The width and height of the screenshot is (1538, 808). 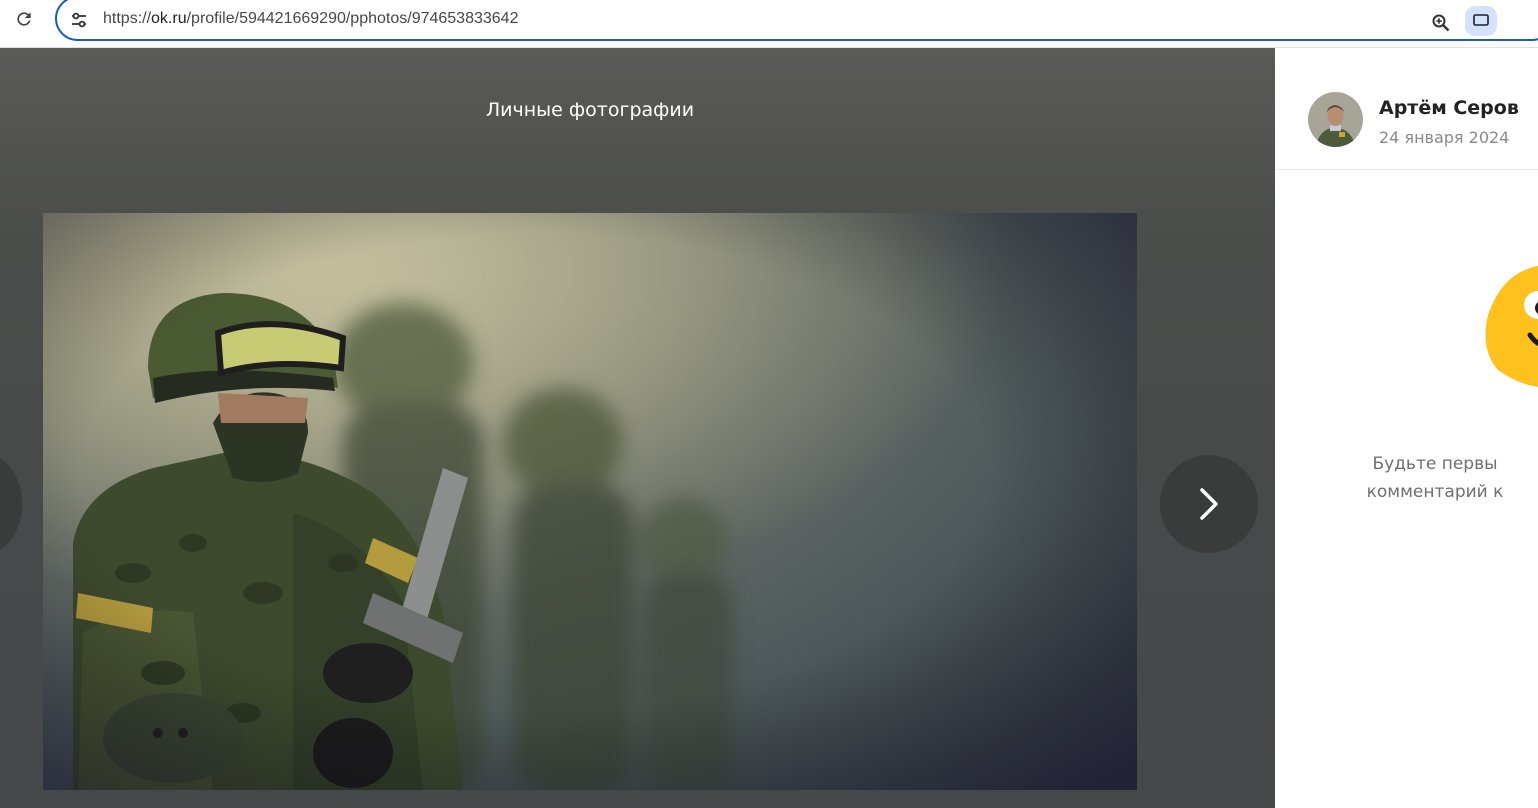 What do you see at coordinates (79, 20) in the screenshot?
I see `tune-icon` at bounding box center [79, 20].